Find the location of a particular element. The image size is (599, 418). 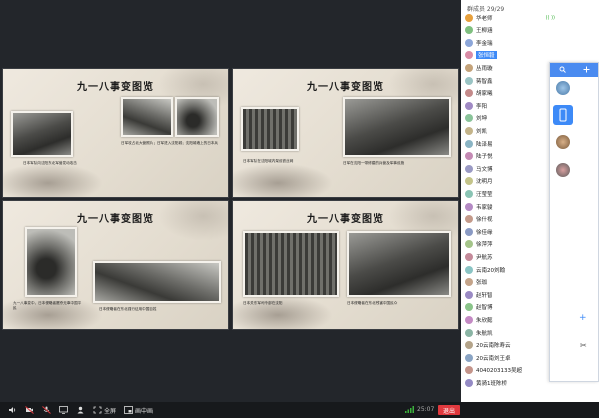

member-name: 马文博 is located at coordinates (484, 169).